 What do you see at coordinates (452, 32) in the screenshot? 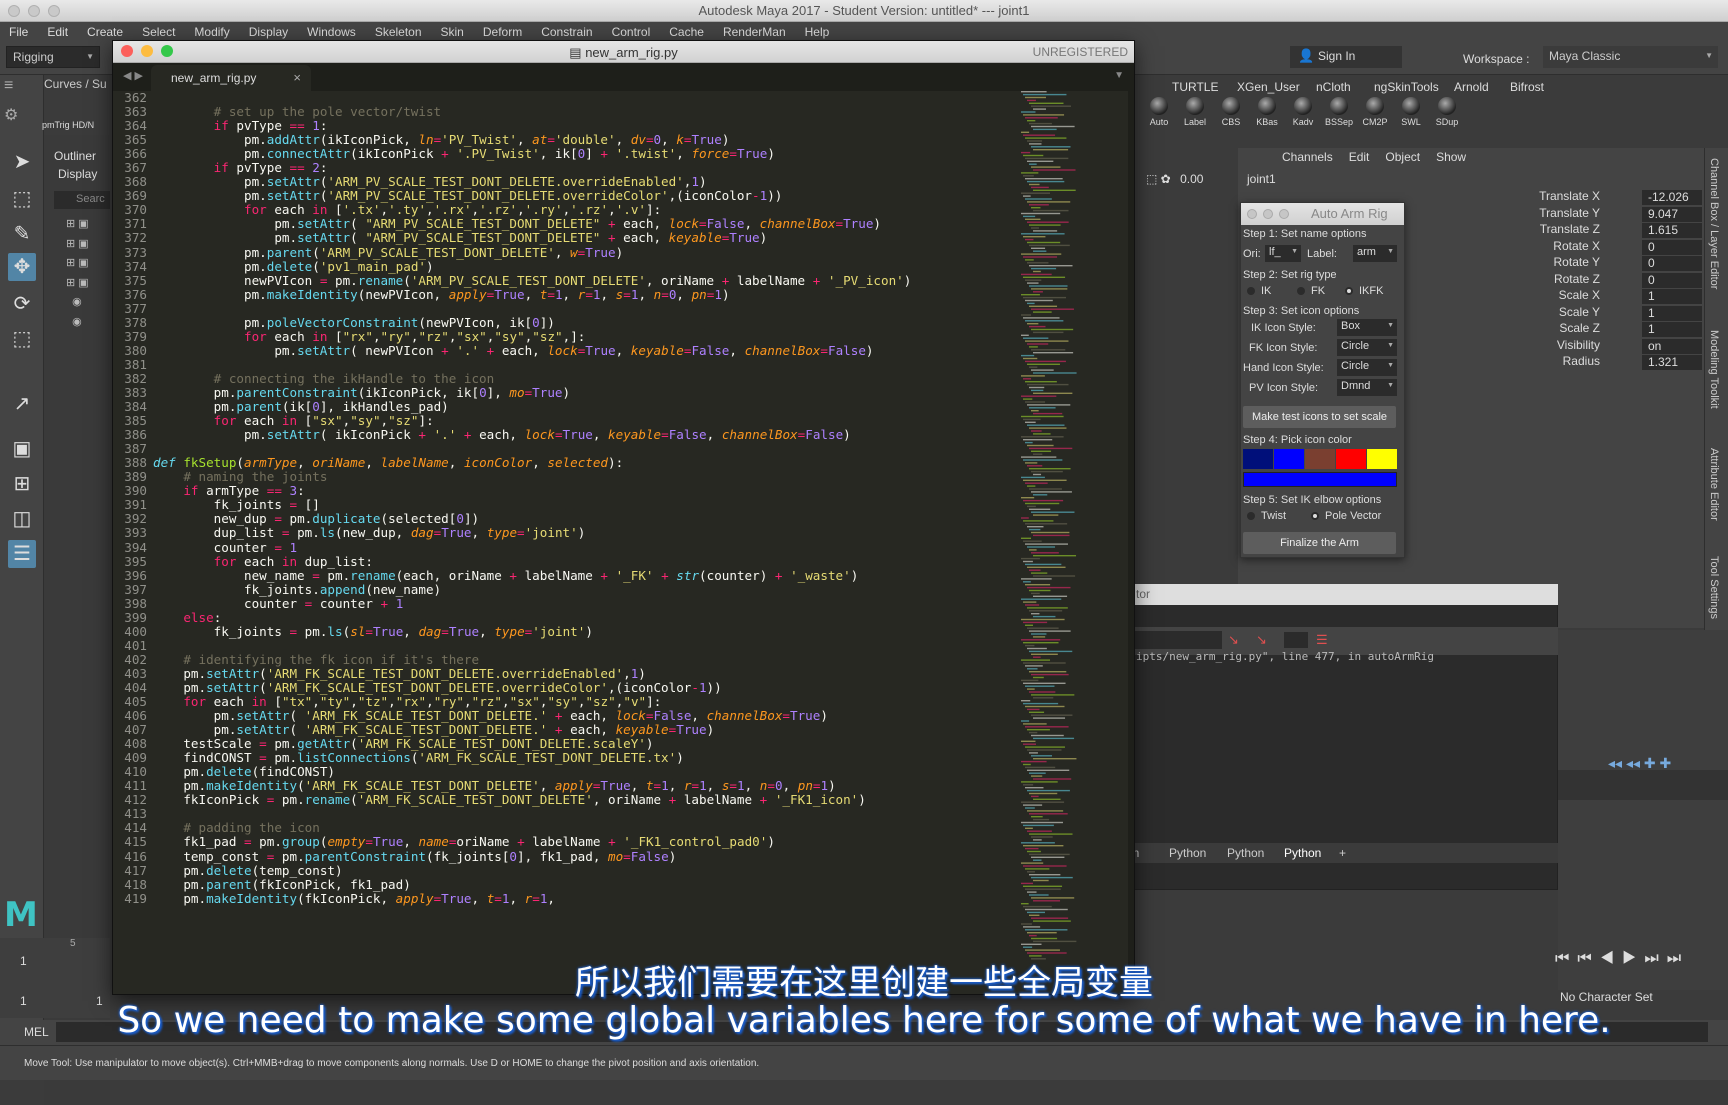
I see `menu-skin: Skin` at bounding box center [452, 32].